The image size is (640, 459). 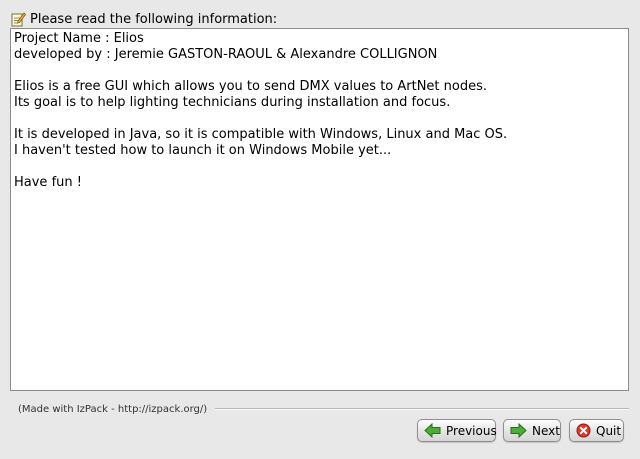 What do you see at coordinates (422, 409) in the screenshot?
I see `credit-divider` at bounding box center [422, 409].